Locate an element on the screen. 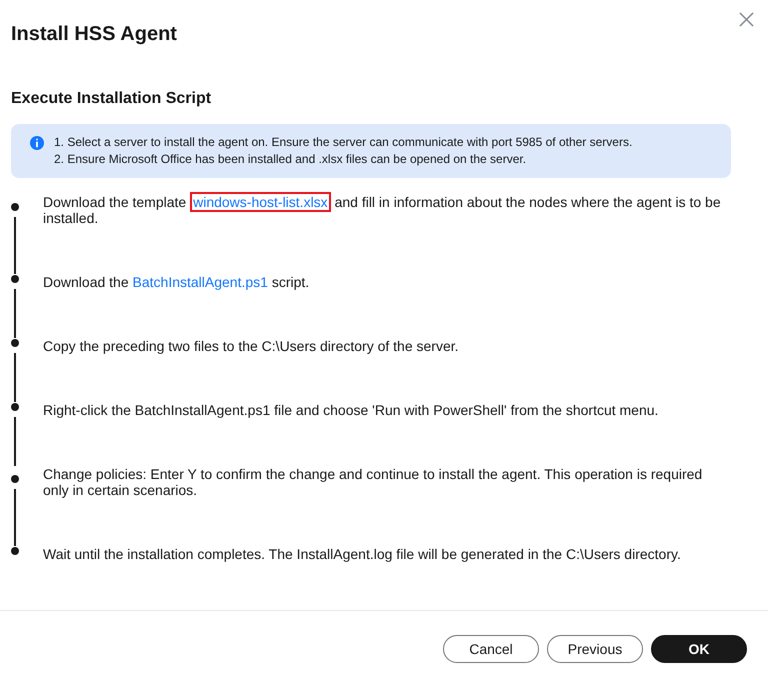 The width and height of the screenshot is (768, 683). step-text: Right-click the BatchInstallAgent.ps1 file and choose 'Run with PowerShell' from the shortcut menu. is located at coordinates (351, 410).